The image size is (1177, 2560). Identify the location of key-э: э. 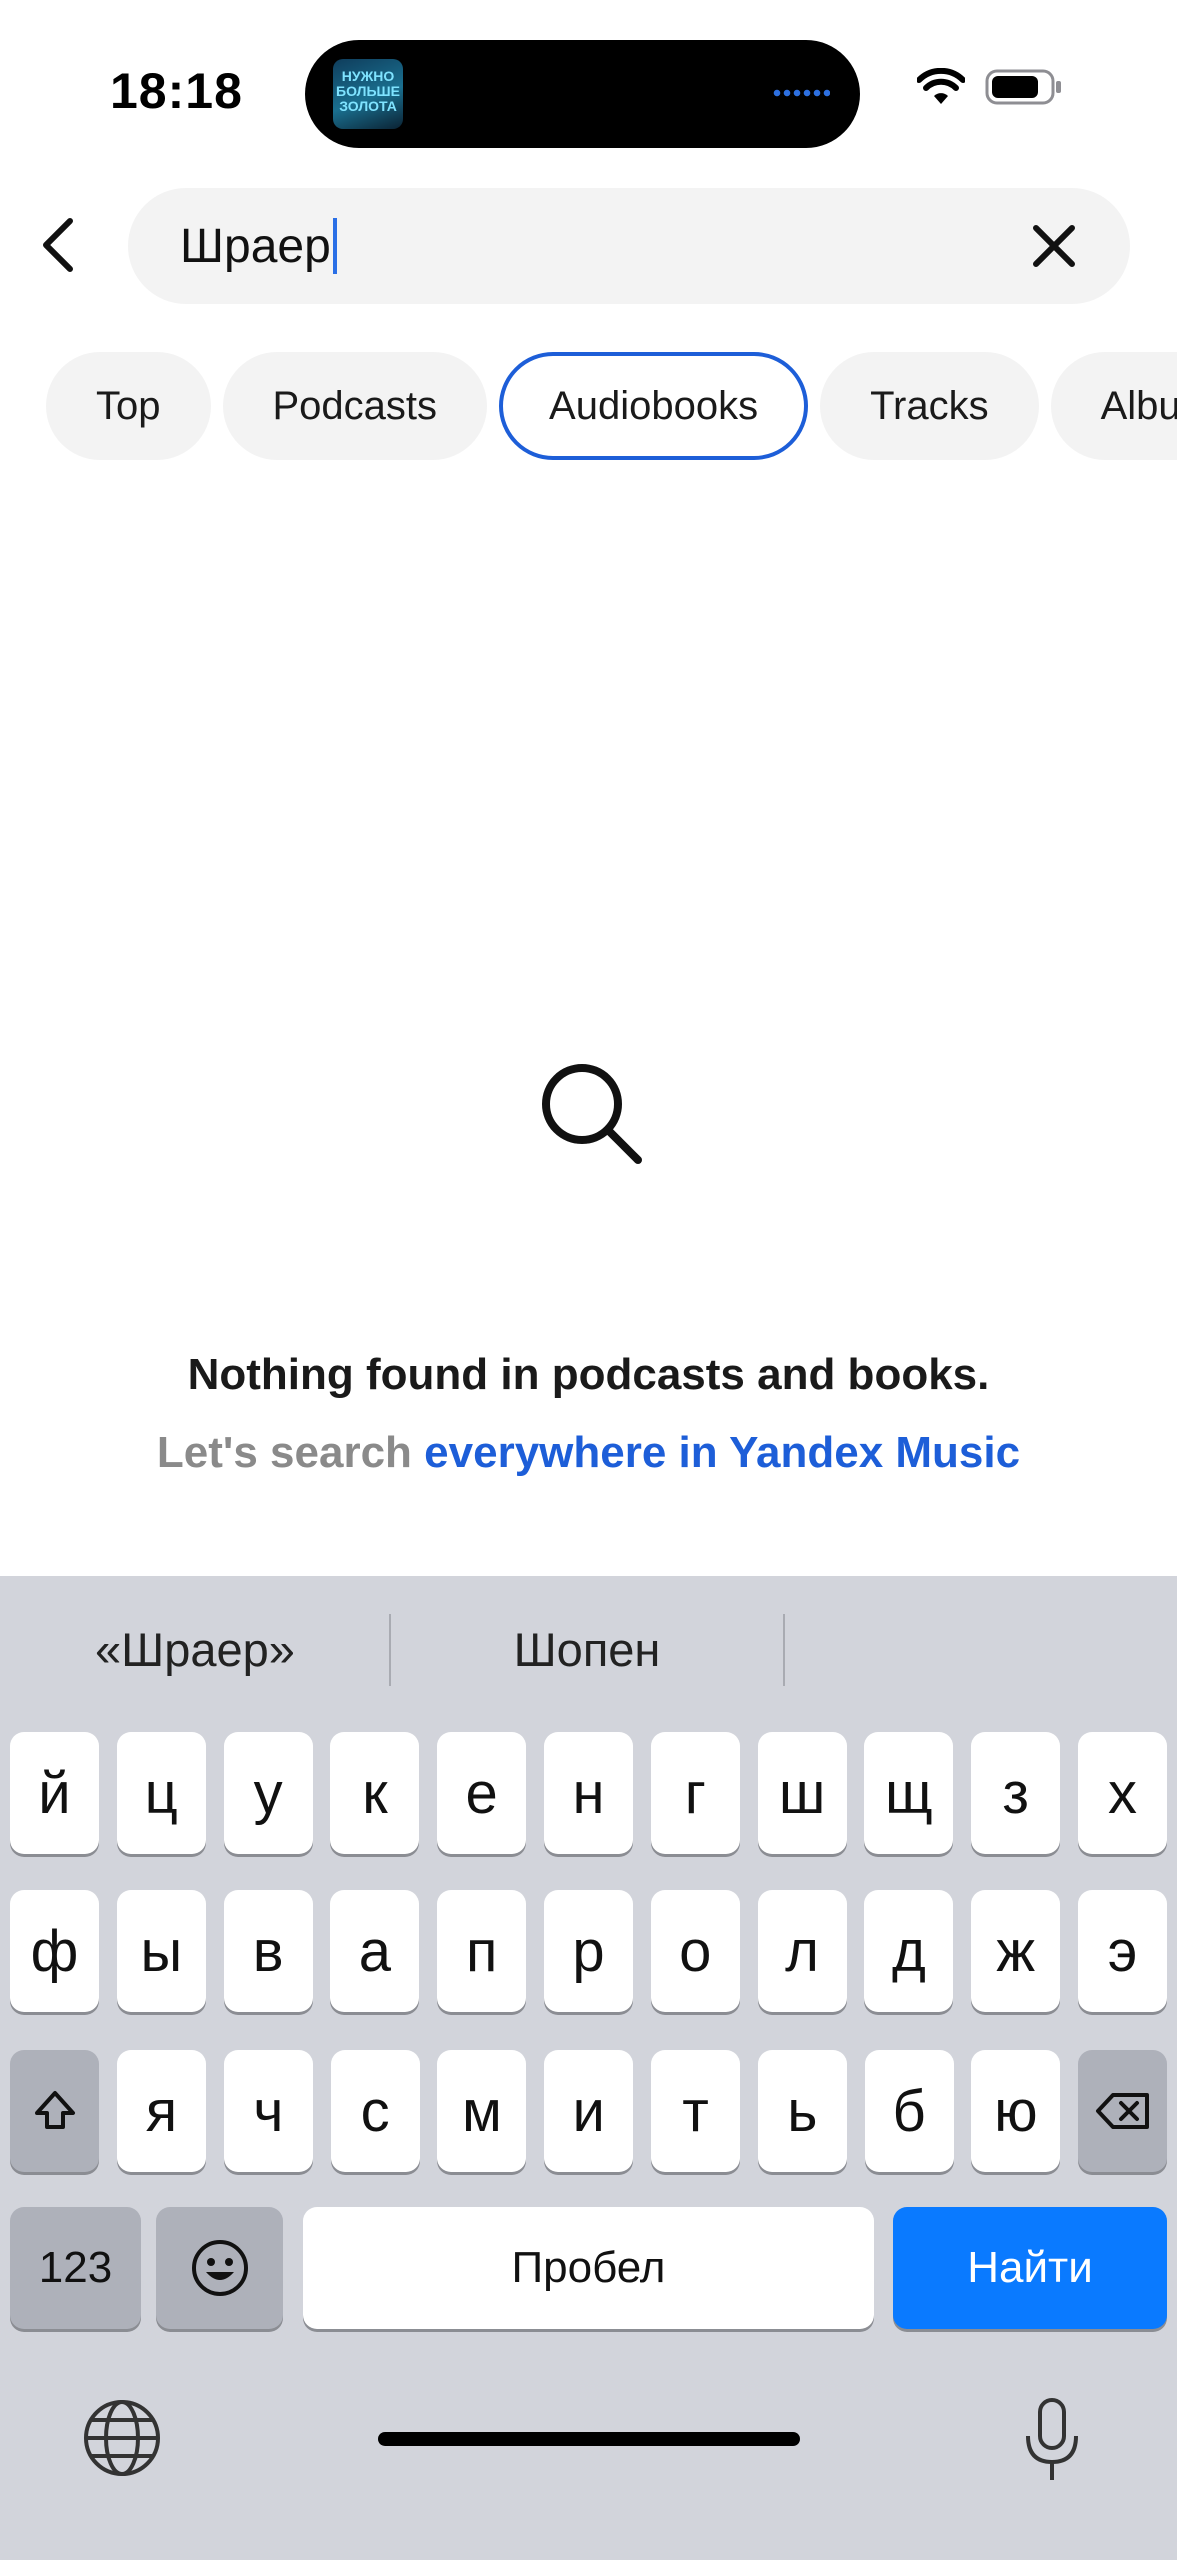
(1122, 1951).